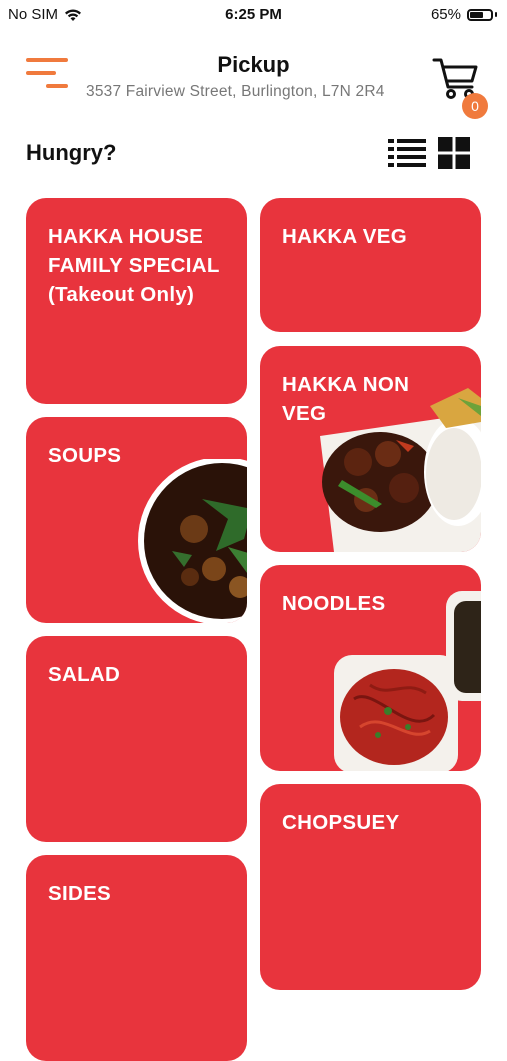 The height and width of the screenshot is (1061, 507). Describe the element at coordinates (464, 14) in the screenshot. I see `battery-group: 65%` at that location.